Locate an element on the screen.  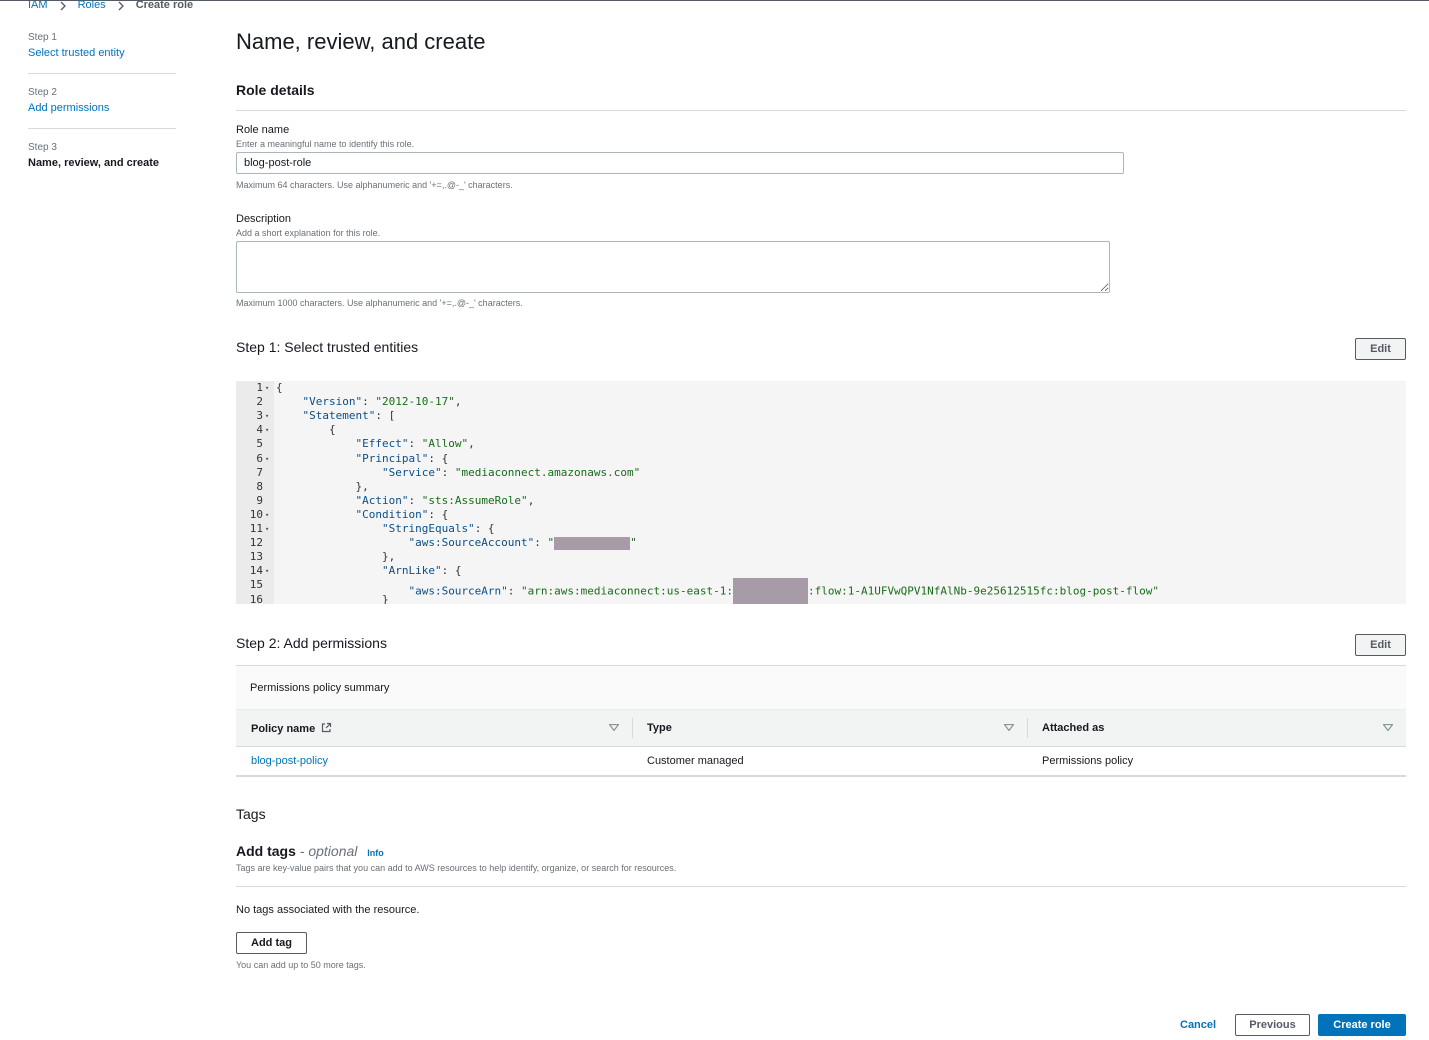
wizard-step-1: Step 1 Select trusted entity is located at coordinates (102, 53).